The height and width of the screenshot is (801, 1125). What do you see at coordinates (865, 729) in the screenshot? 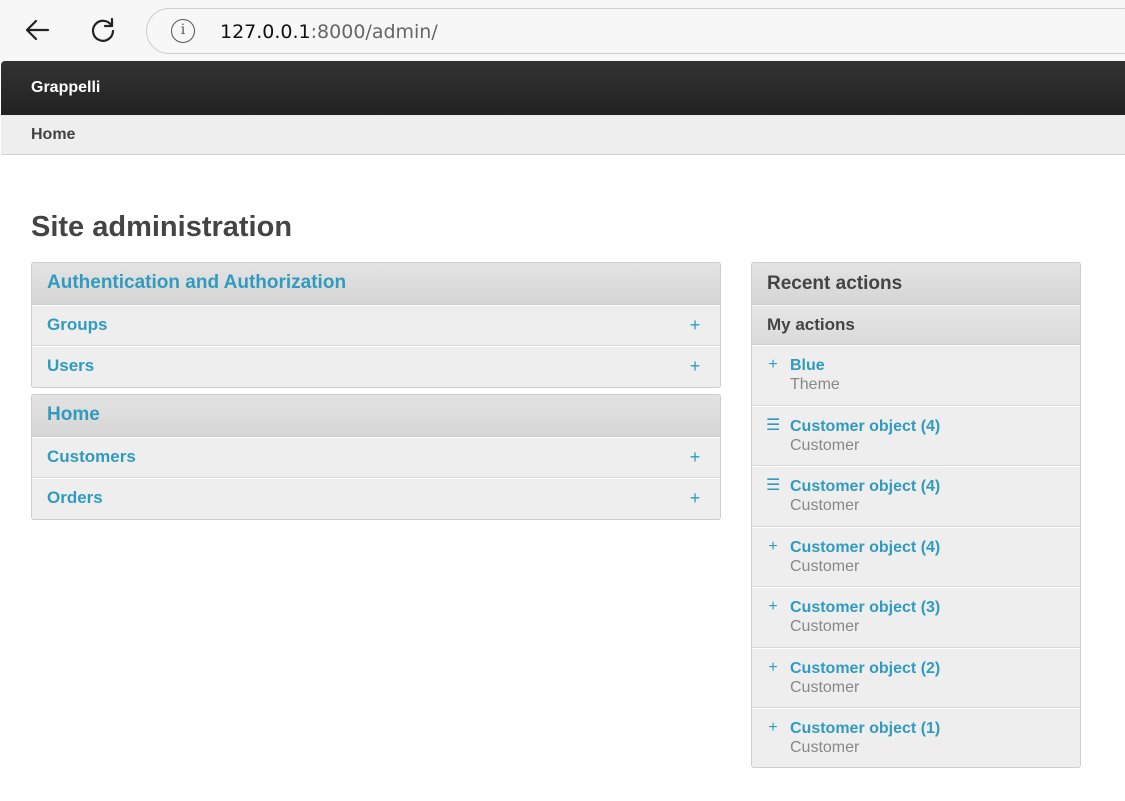
I see `action-link: Customer object (1)` at bounding box center [865, 729].